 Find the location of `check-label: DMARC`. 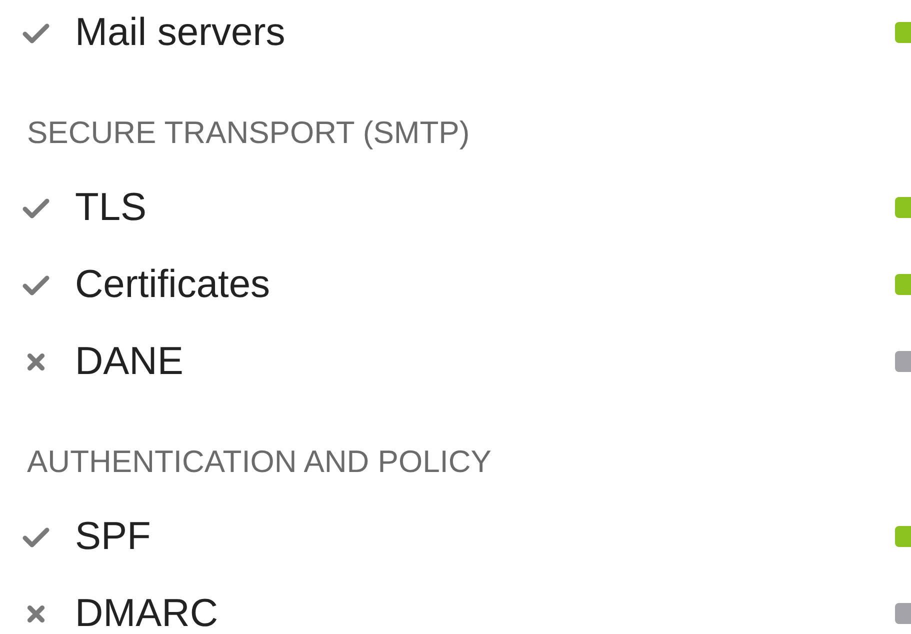

check-label: DMARC is located at coordinates (147, 613).